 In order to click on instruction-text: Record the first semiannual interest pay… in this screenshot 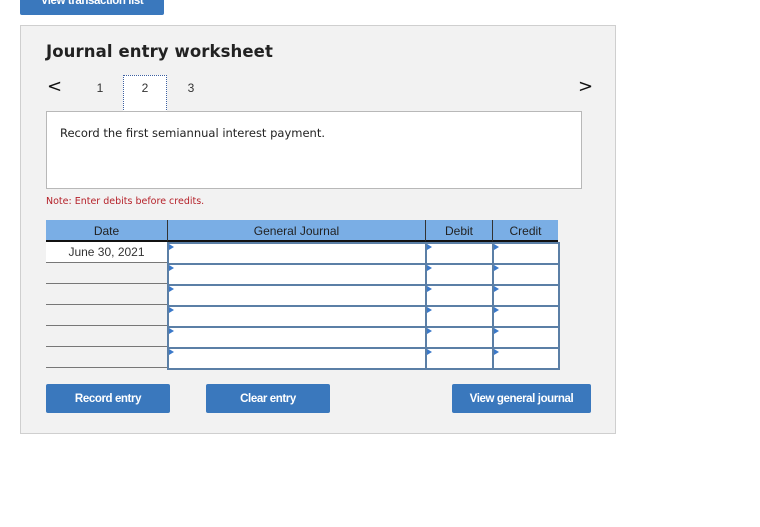, I will do `click(192, 133)`.